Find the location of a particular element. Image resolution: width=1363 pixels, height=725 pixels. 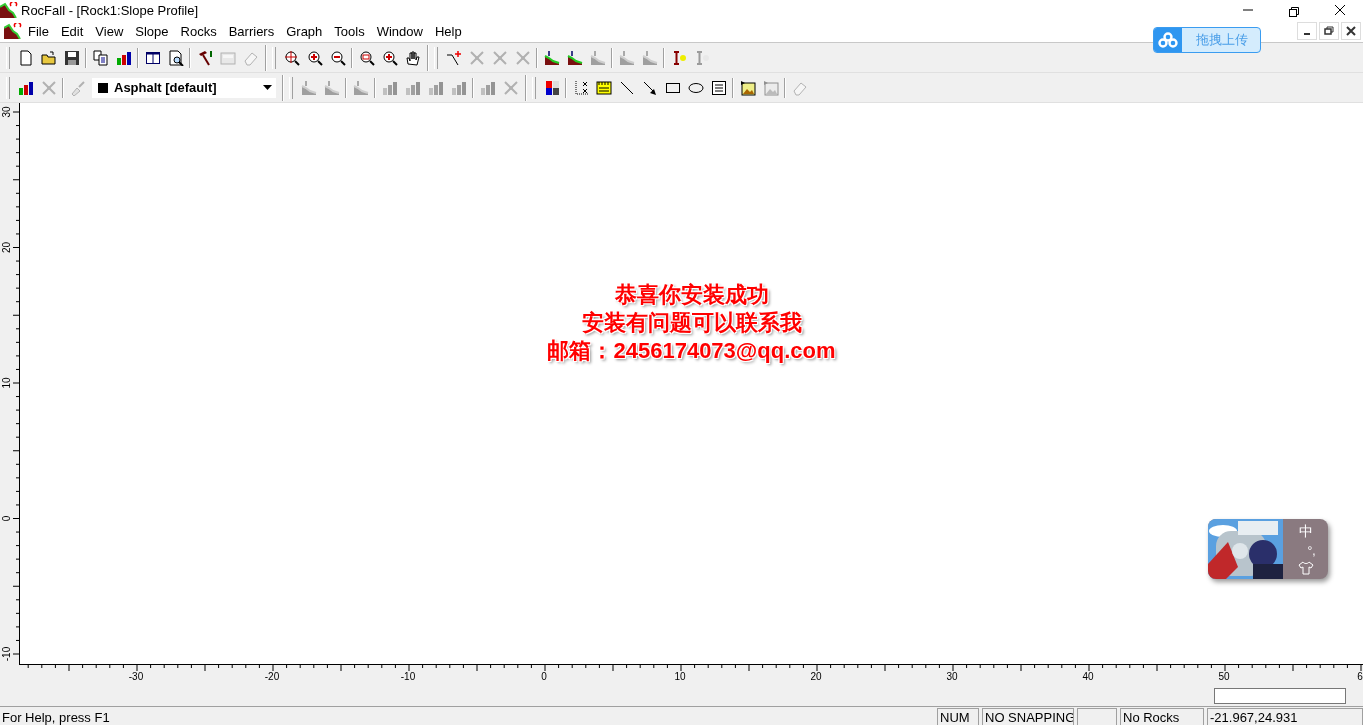

calculator-icon is located at coordinates (227, 57).